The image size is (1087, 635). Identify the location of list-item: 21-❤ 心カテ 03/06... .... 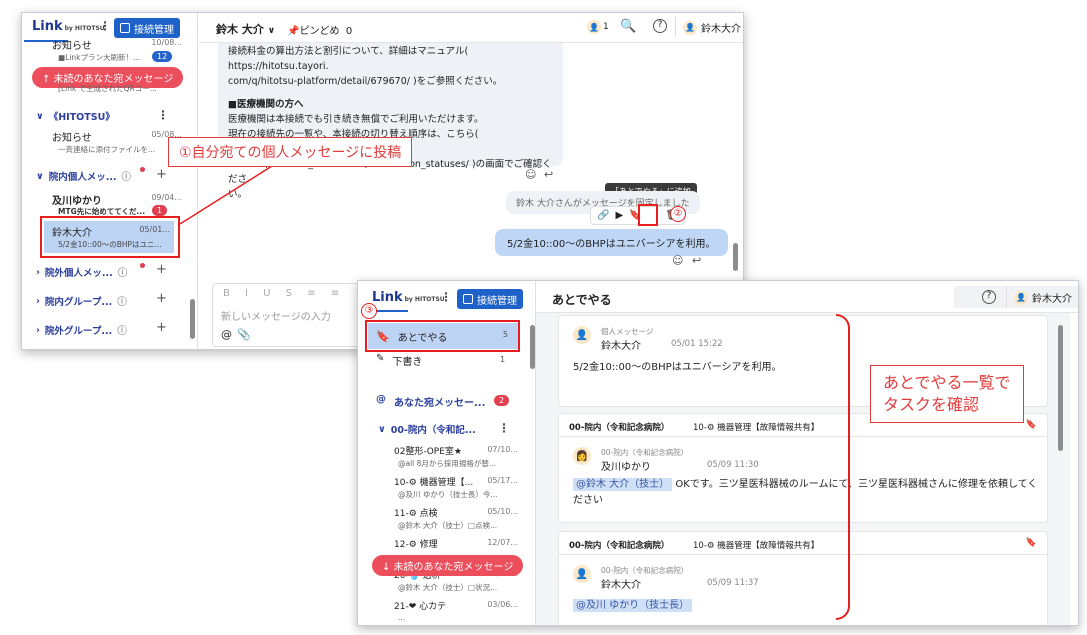
(443, 610).